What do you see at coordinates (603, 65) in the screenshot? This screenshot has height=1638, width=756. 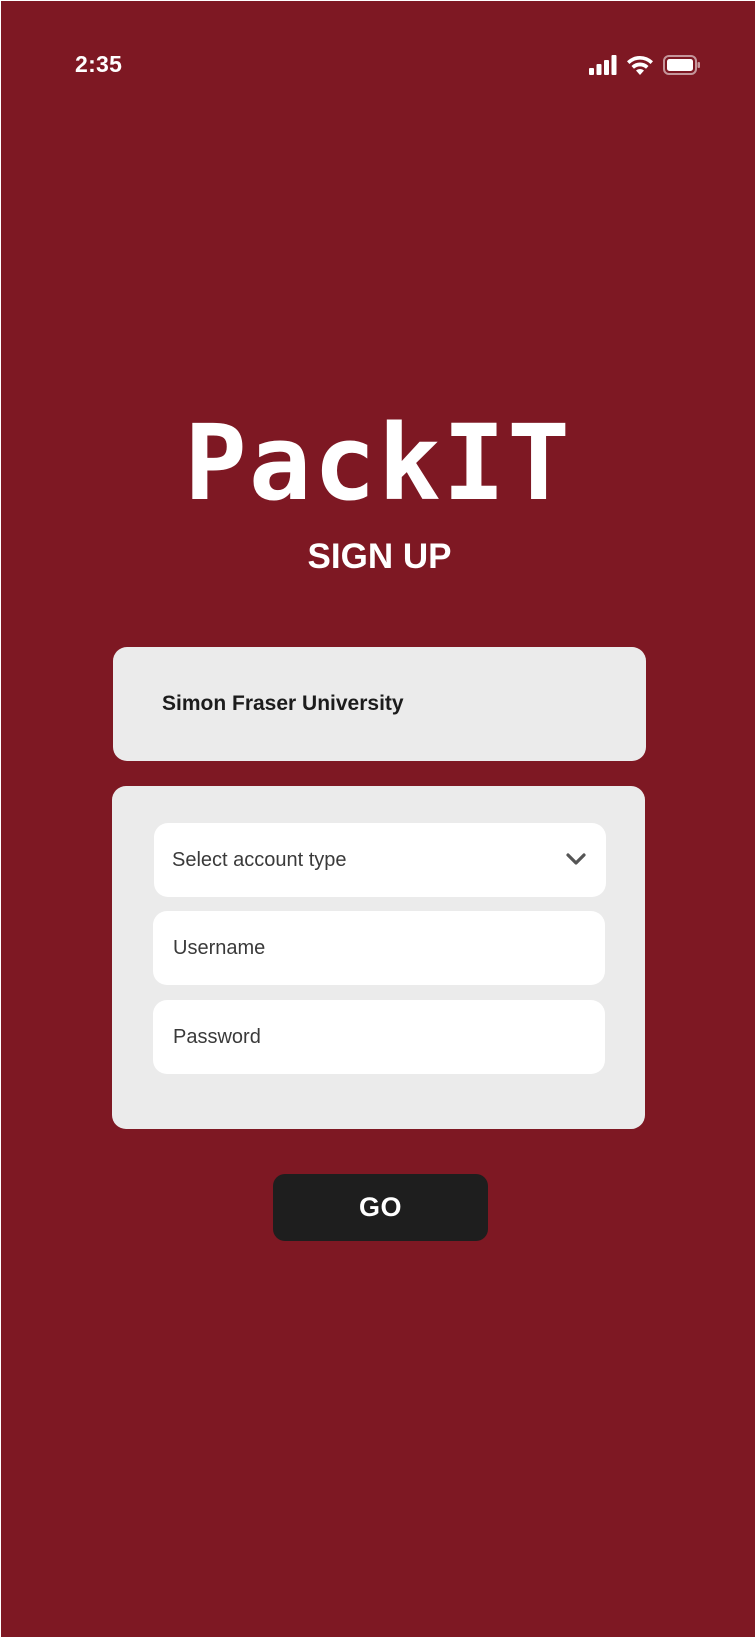 I see `cellular-signal-icon` at bounding box center [603, 65].